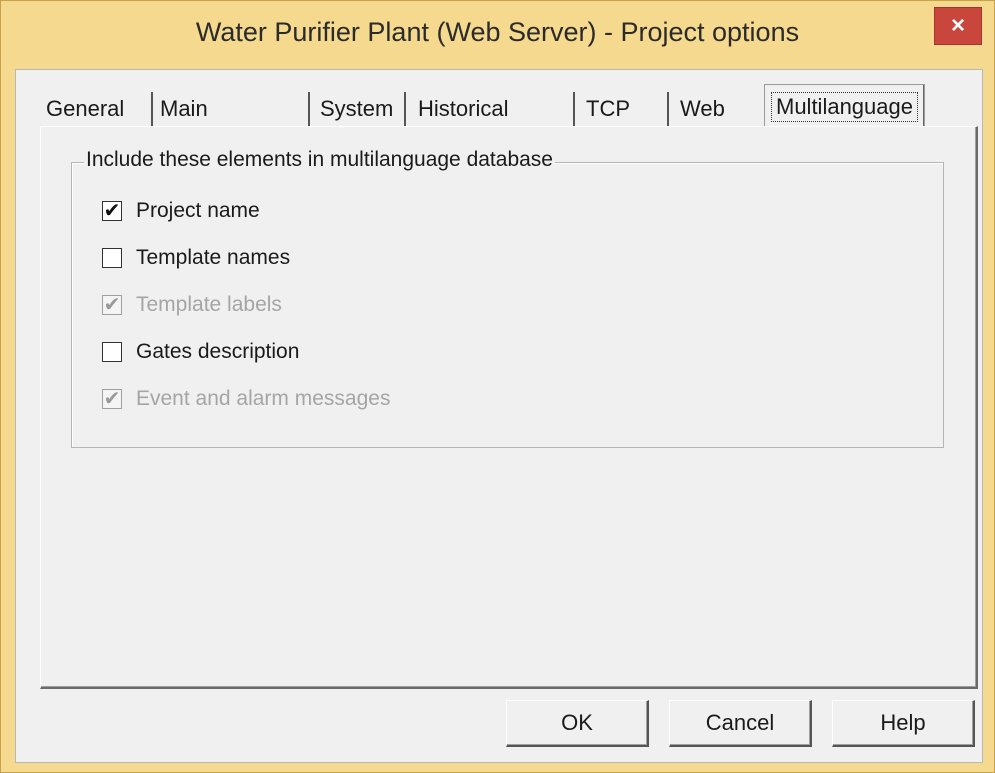  Describe the element at coordinates (218, 351) in the screenshot. I see `gates-description-label: Gates description` at that location.